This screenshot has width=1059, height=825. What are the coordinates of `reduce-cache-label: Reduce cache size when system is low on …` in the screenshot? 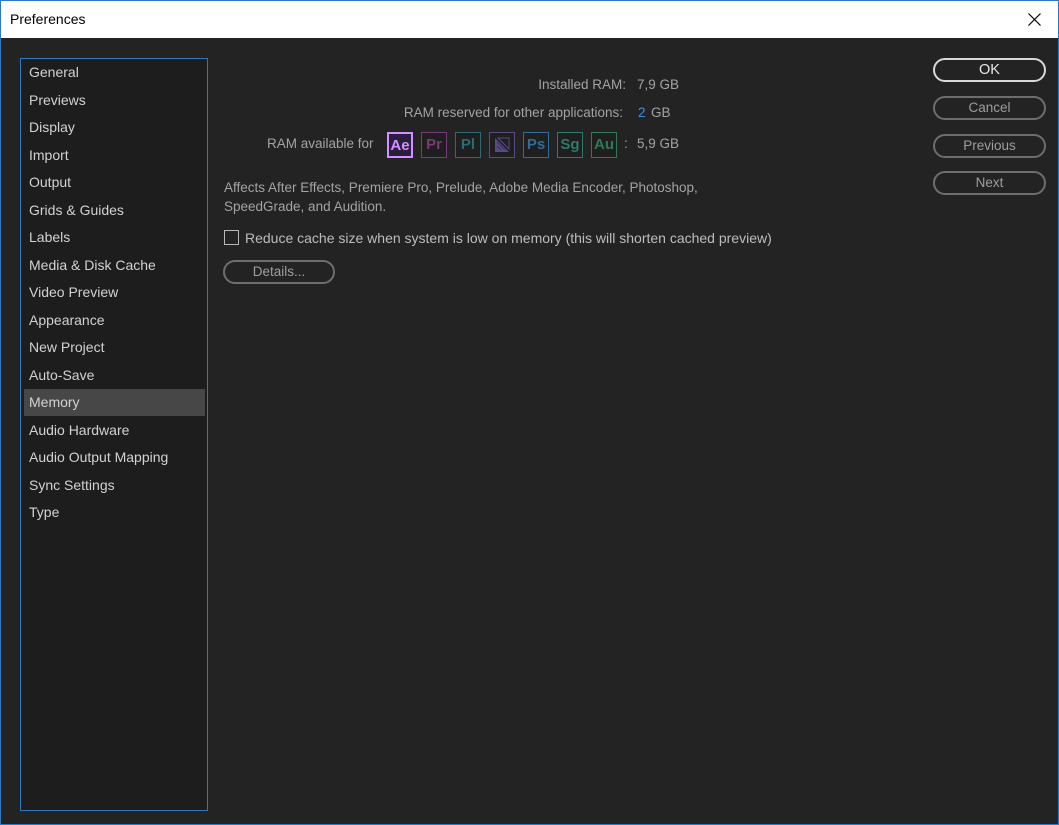 It's located at (508, 238).